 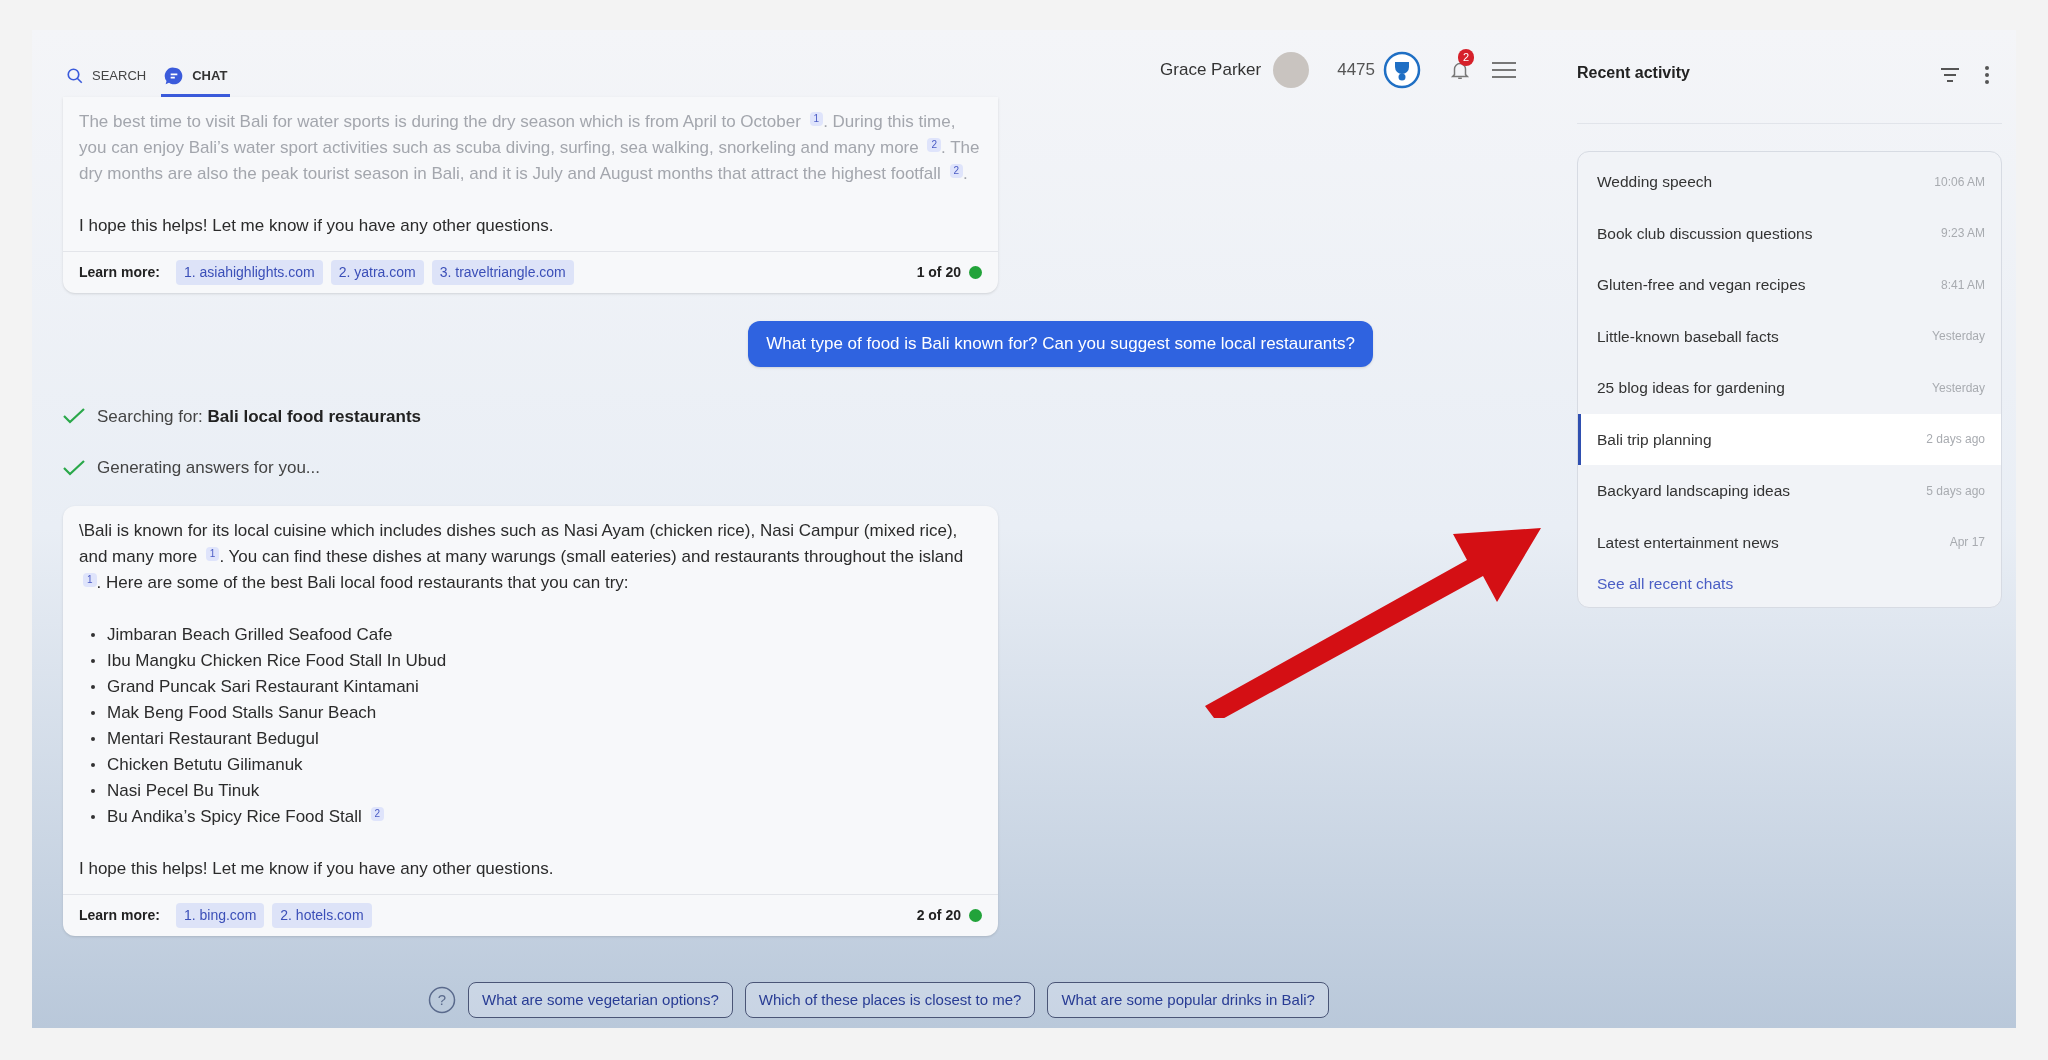 I want to click on recent-chat-item: Bali trip planning 2 days ago, so click(x=1789, y=439).